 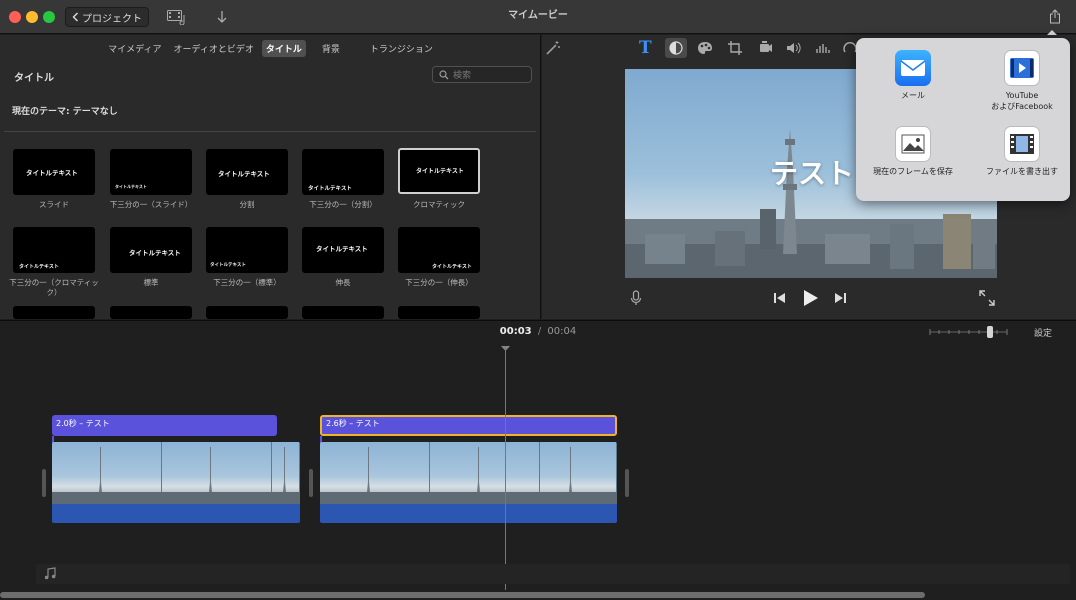 I want to click on share-youtube-facebook-label: YouTube およびFacebook, so click(x=1022, y=101).